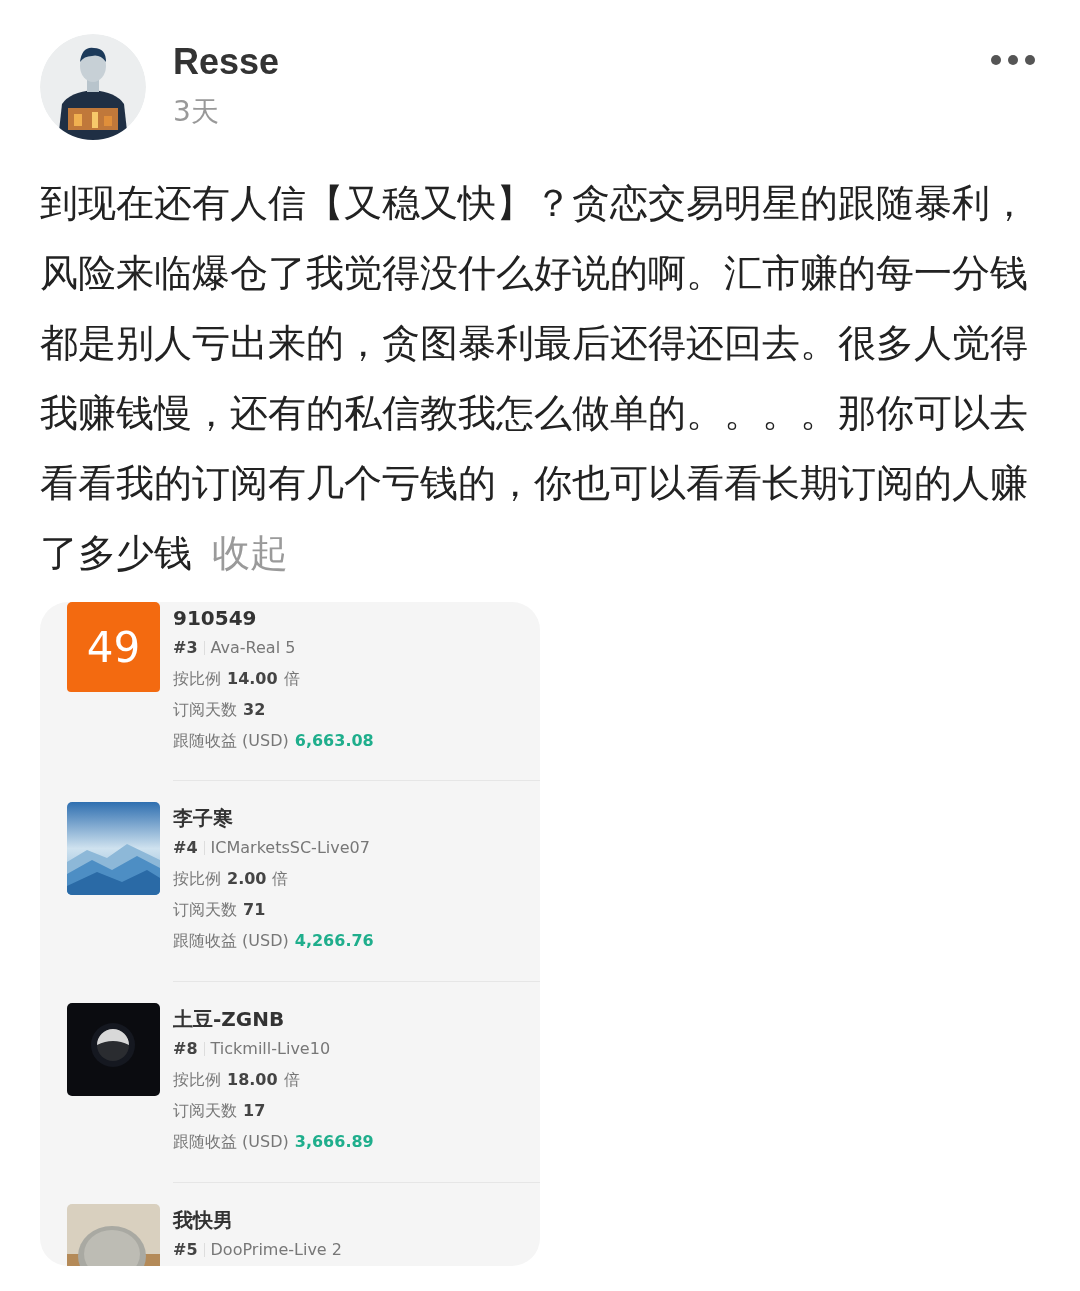 Image resolution: width=1080 pixels, height=1291 pixels. What do you see at coordinates (276, 1250) in the screenshot?
I see `server-name: DooPrime-Live 2` at bounding box center [276, 1250].